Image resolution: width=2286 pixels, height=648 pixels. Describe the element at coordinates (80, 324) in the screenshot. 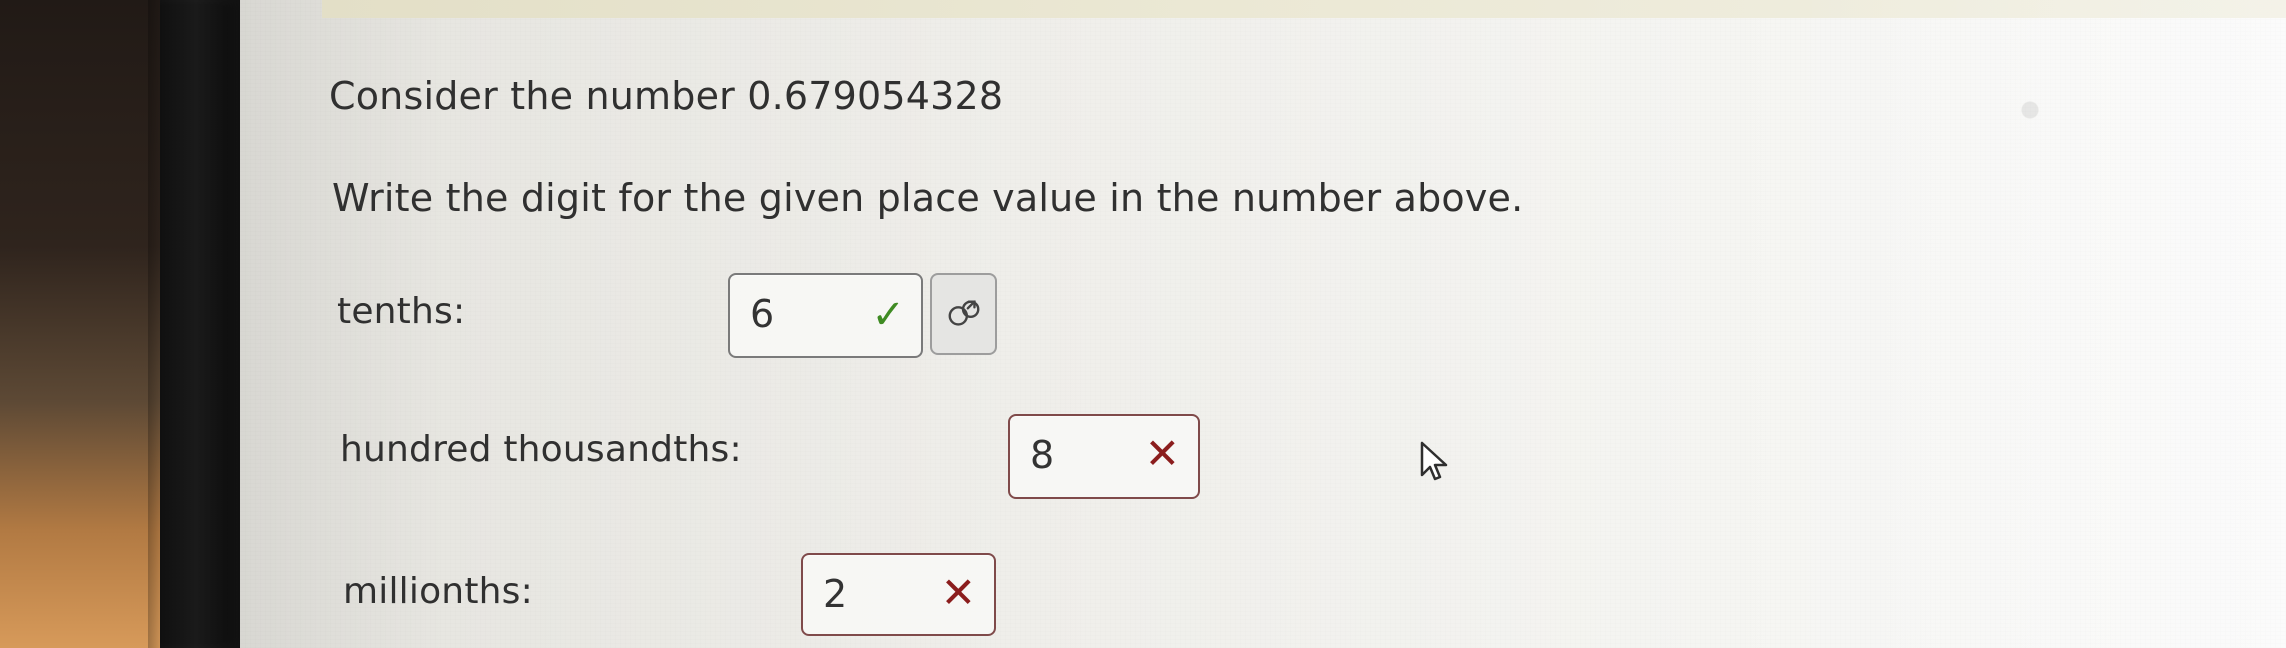

I see `photo-background-left` at that location.